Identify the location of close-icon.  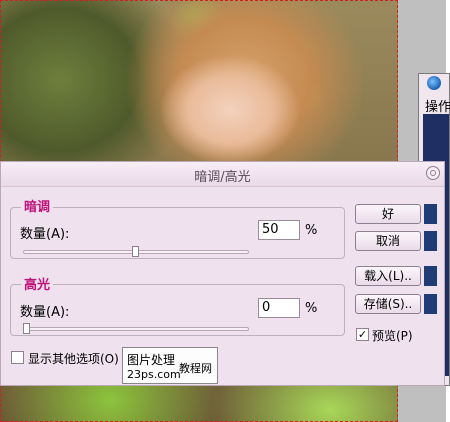
(433, 173).